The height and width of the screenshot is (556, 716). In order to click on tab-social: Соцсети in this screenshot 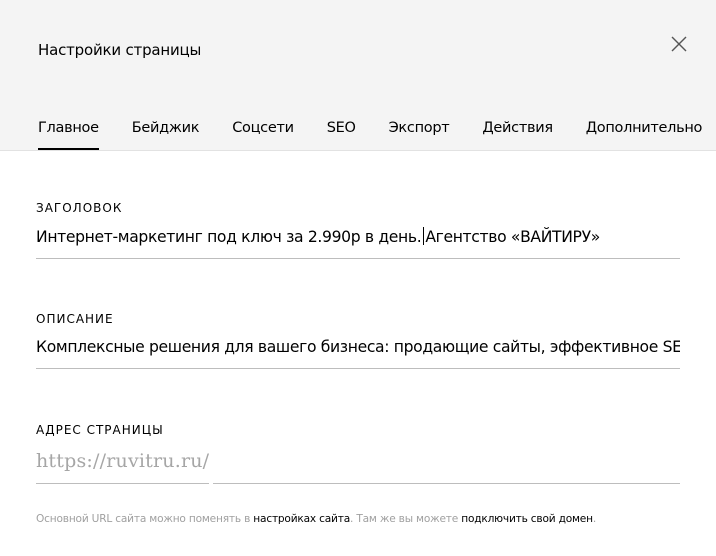, I will do `click(263, 134)`.